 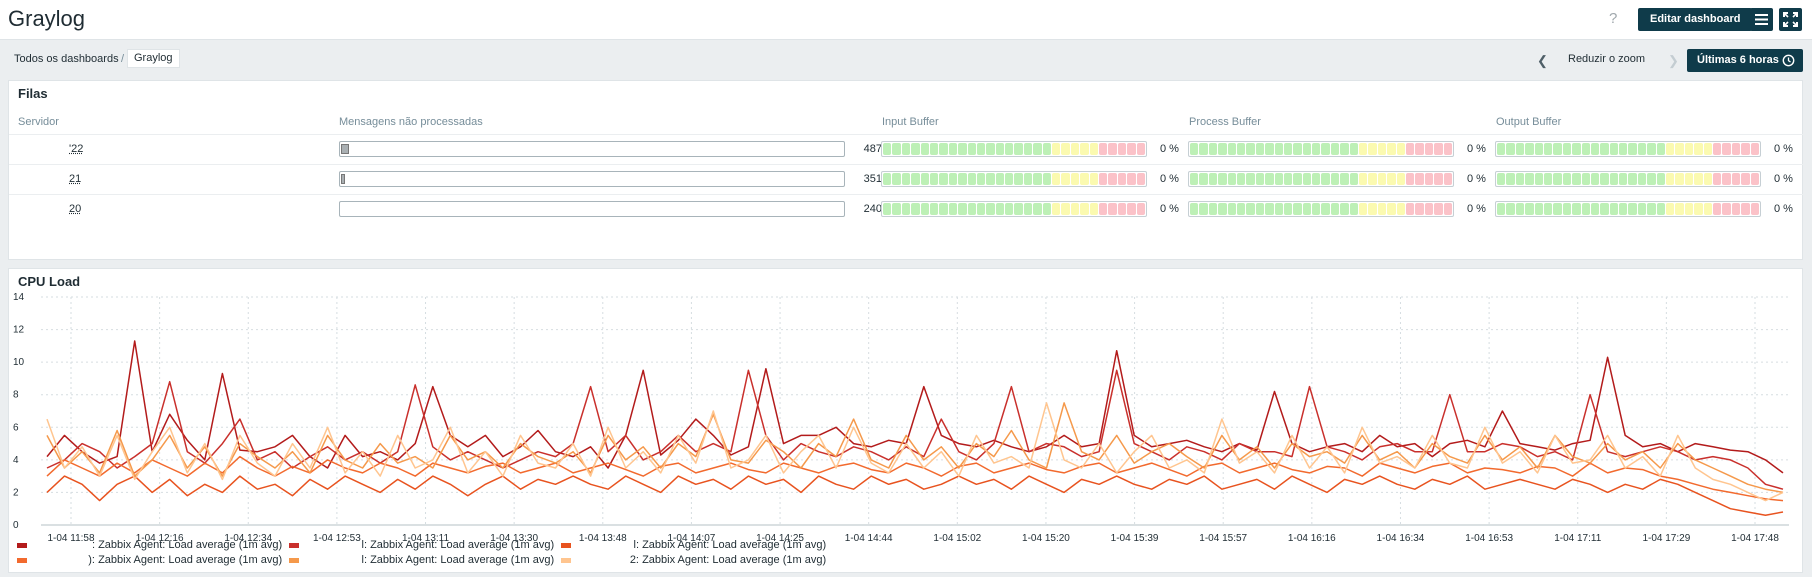 What do you see at coordinates (38, 122) in the screenshot?
I see `col-server: Servidor` at bounding box center [38, 122].